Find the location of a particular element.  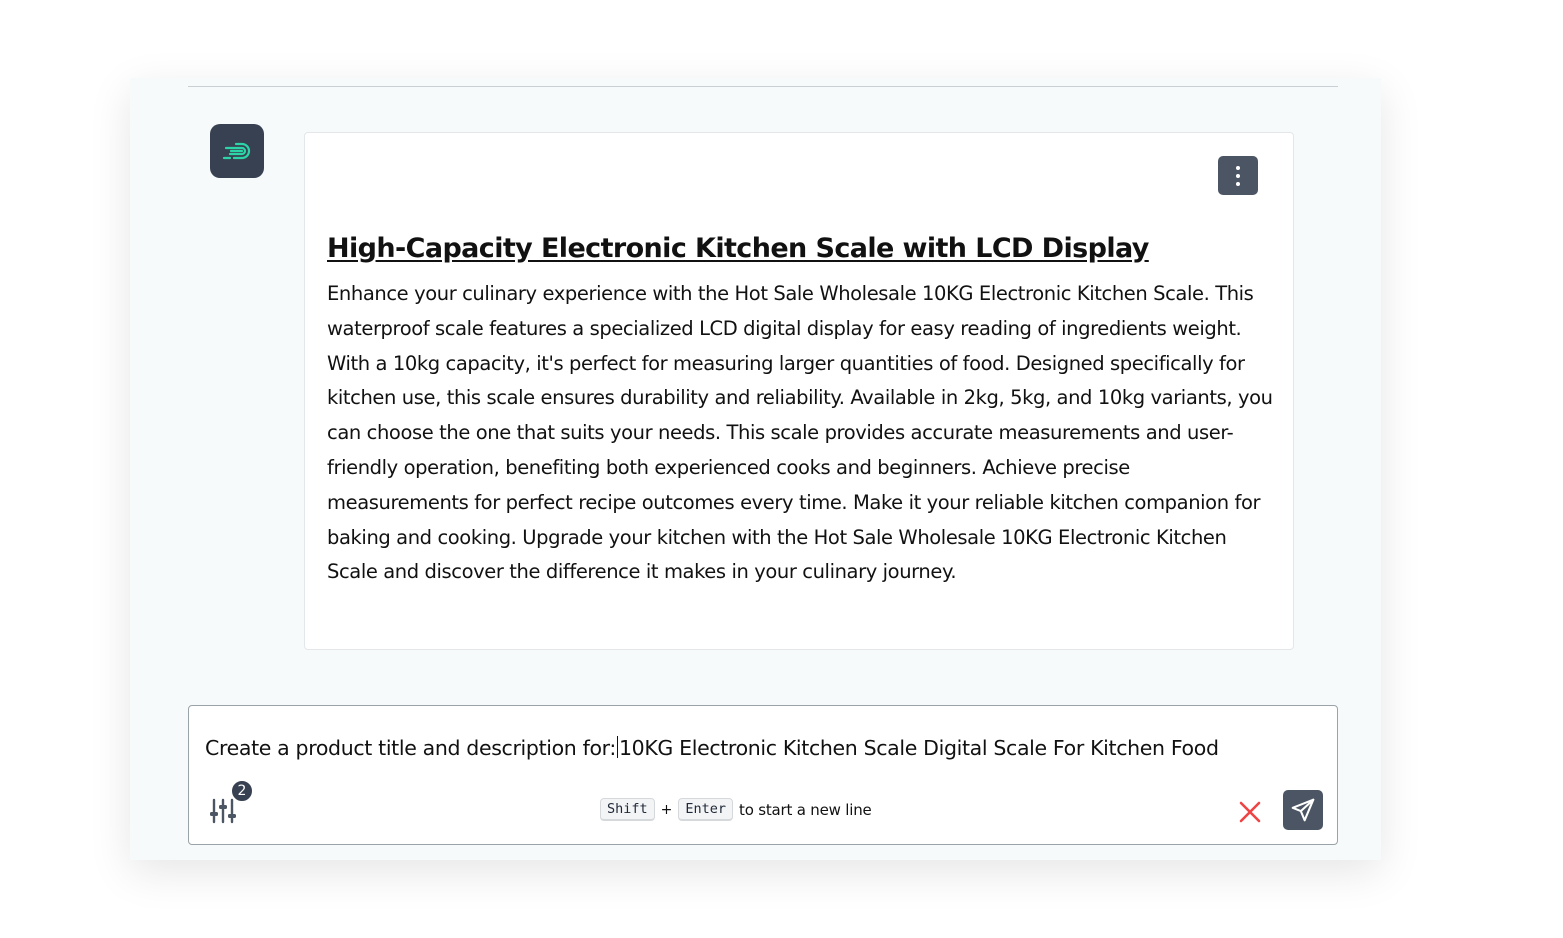

send-button is located at coordinates (1303, 810).